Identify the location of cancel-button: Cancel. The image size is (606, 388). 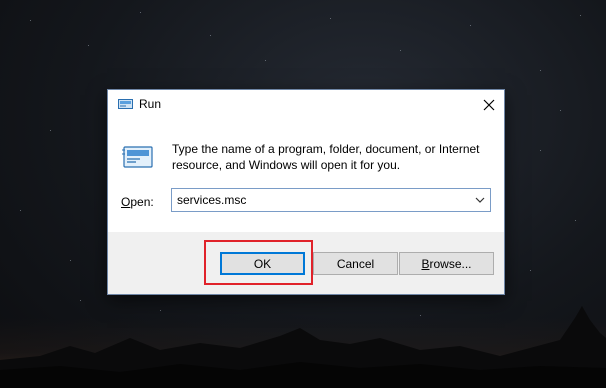
(355, 263).